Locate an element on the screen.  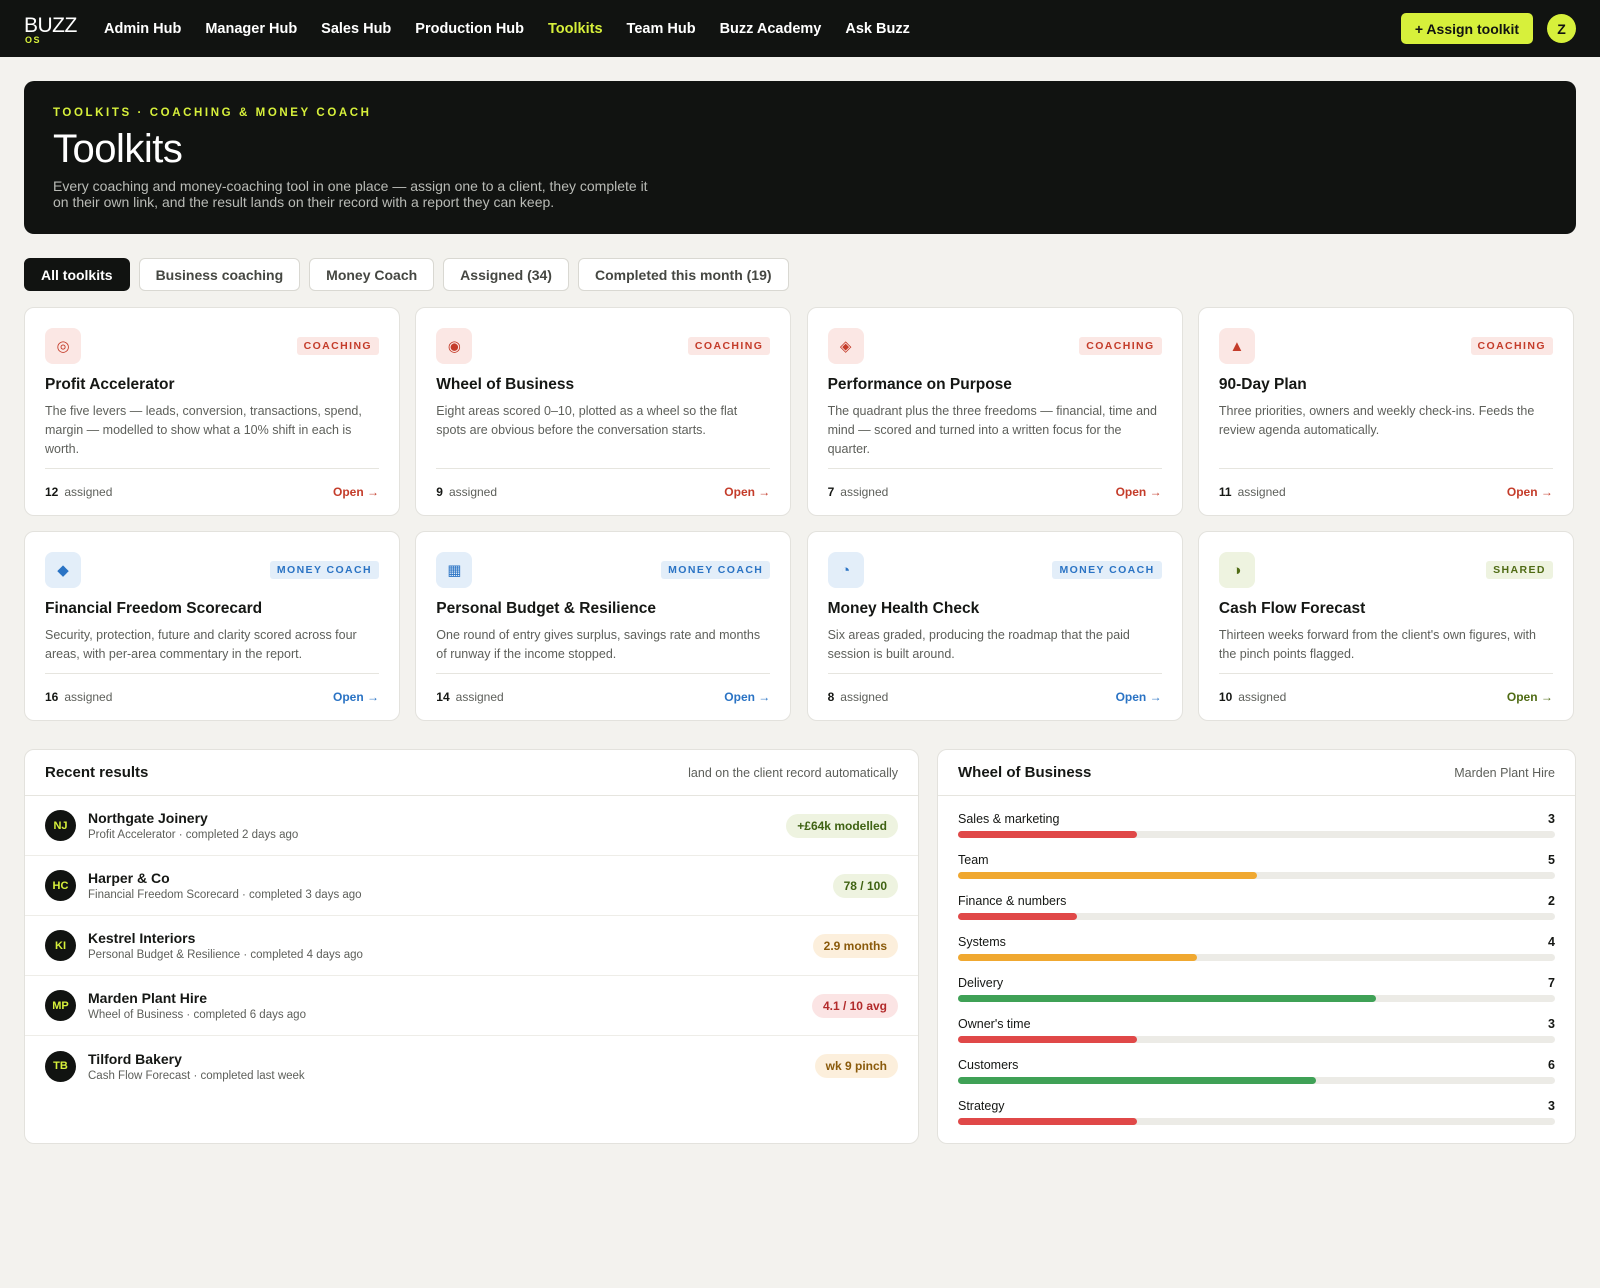
buzz-logo: BUZZ OS is located at coordinates (52, 29).